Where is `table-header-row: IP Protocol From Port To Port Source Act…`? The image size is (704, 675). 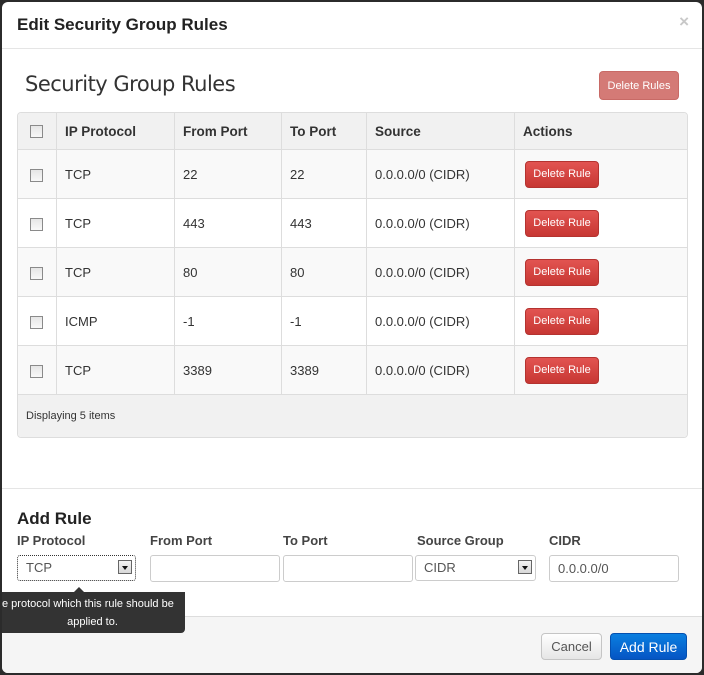 table-header-row: IP Protocol From Port To Port Source Act… is located at coordinates (352, 131).